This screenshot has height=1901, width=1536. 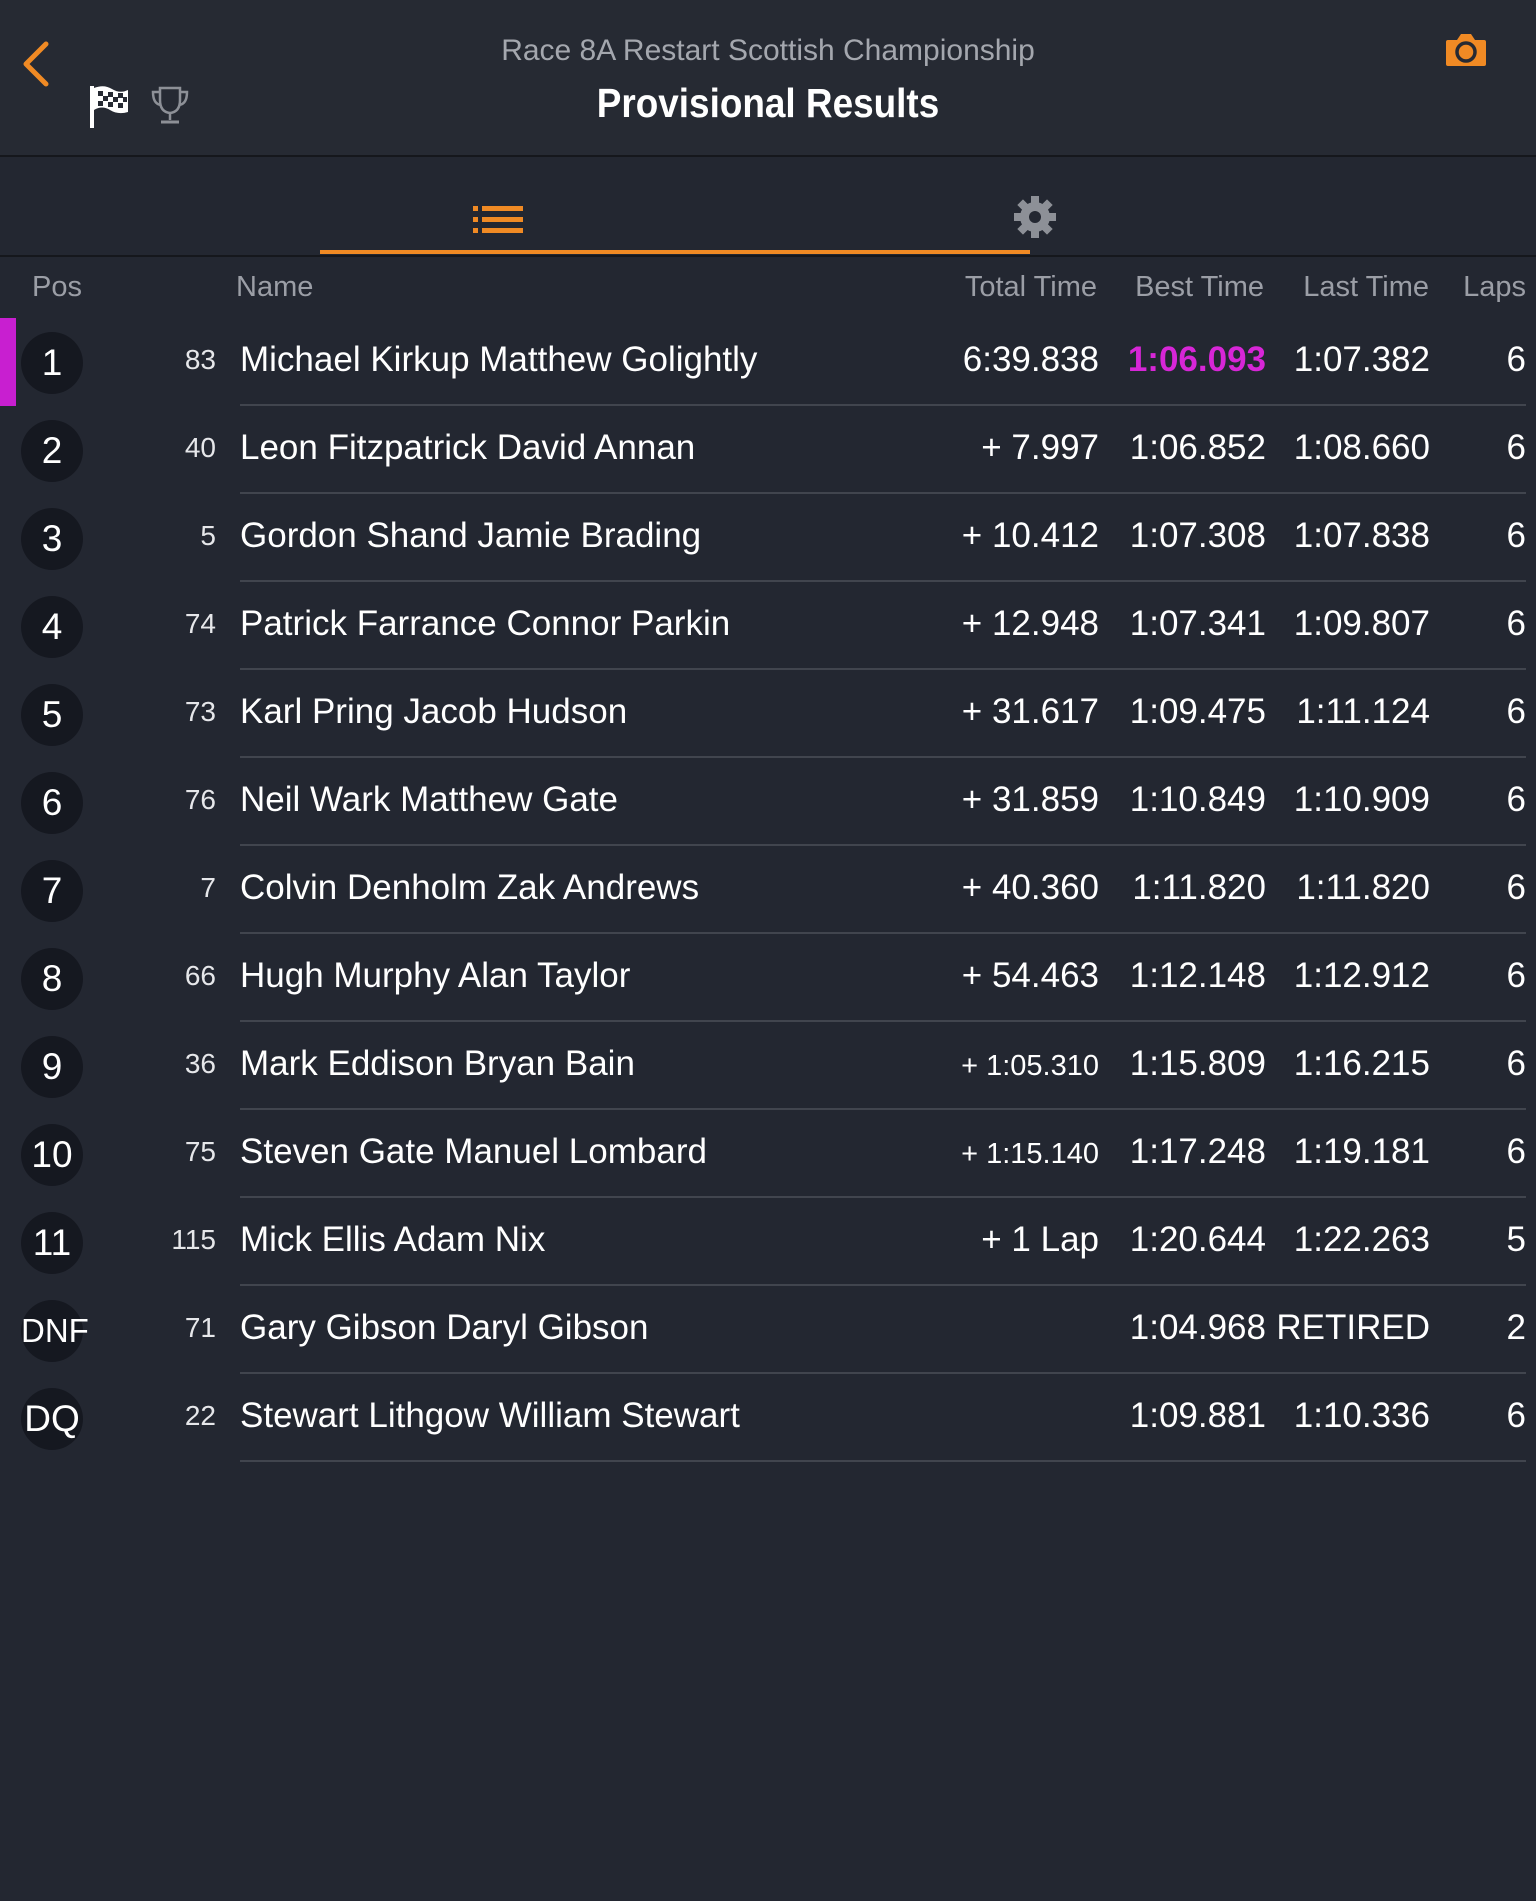 I want to click on car-number: 5, so click(x=208, y=535).